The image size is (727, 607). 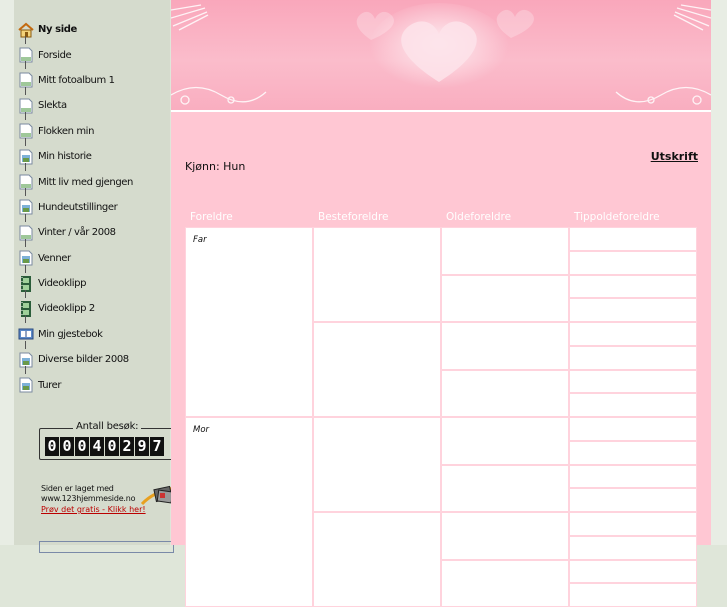 What do you see at coordinates (97, 446) in the screenshot?
I see `counter-digit: 4` at bounding box center [97, 446].